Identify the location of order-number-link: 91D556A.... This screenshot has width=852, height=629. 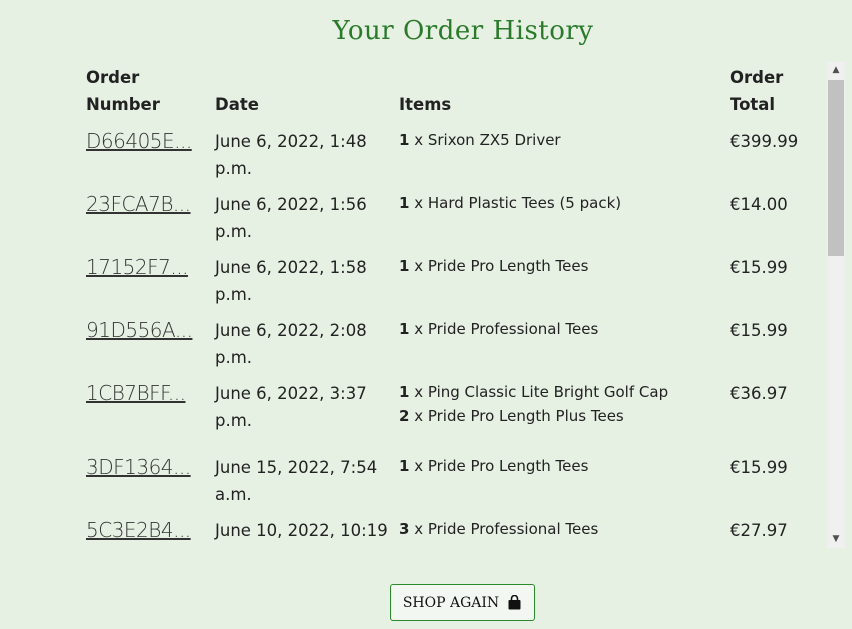
(139, 330).